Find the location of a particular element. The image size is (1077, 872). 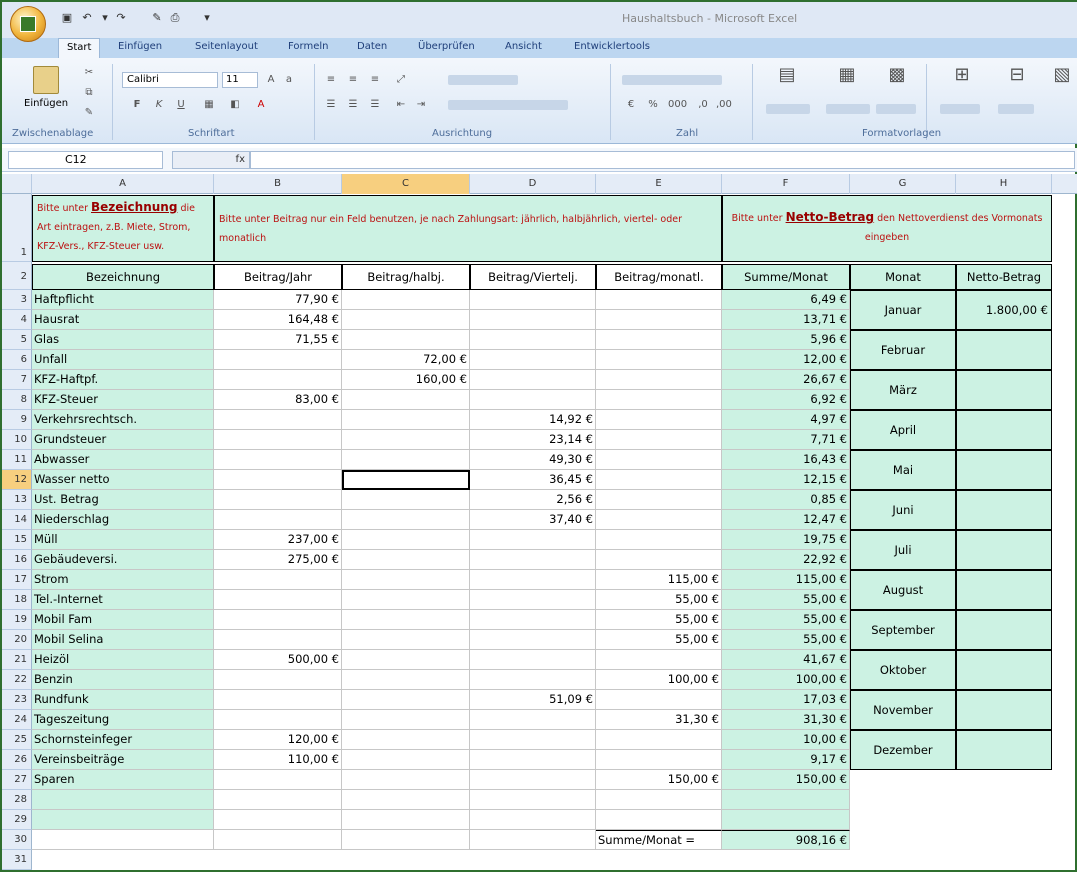

active-cell-c12 is located at coordinates (406, 480).